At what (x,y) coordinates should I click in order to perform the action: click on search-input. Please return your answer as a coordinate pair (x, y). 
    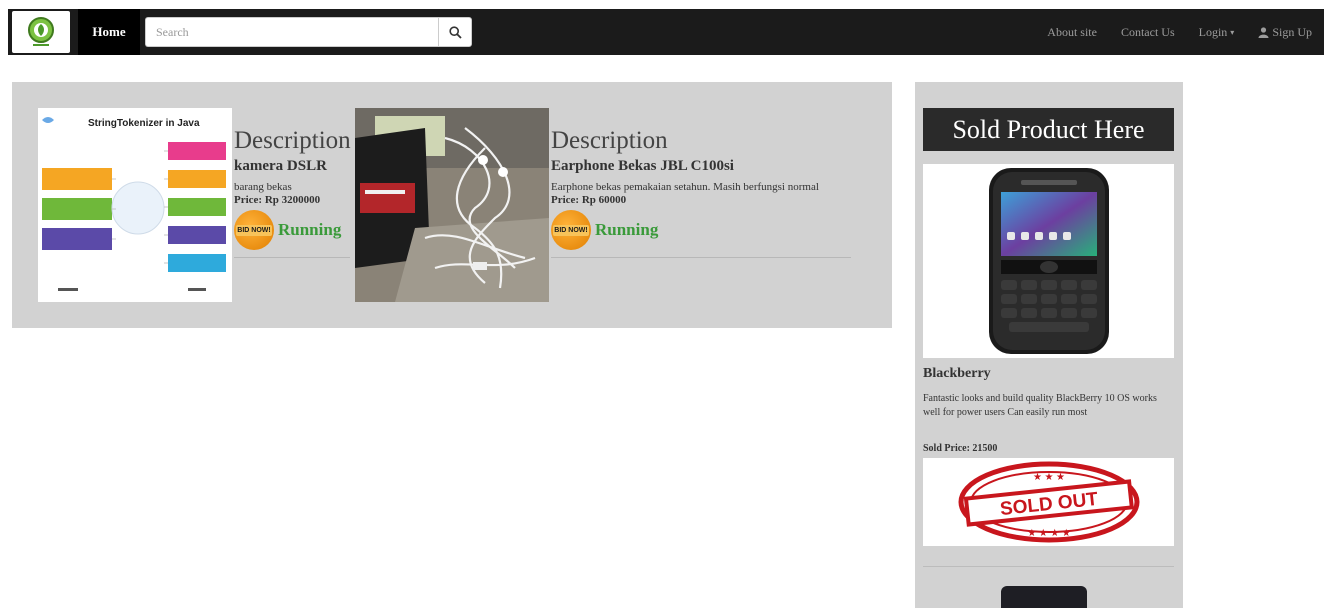
    Looking at the image, I should click on (291, 32).